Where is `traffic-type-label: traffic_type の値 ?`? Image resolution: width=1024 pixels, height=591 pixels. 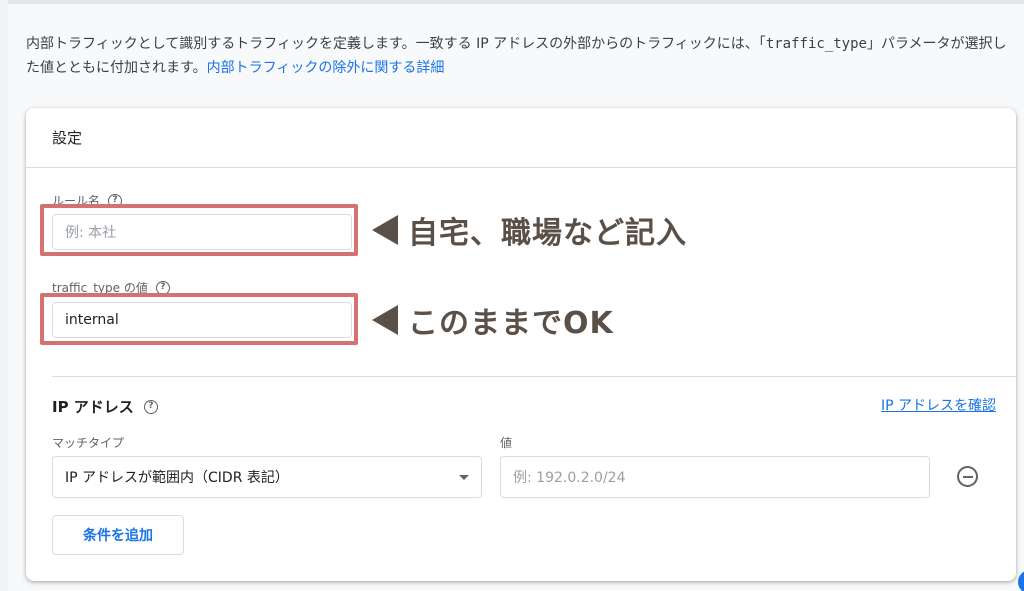
traffic-type-label: traffic_type の値 ? is located at coordinates (111, 287).